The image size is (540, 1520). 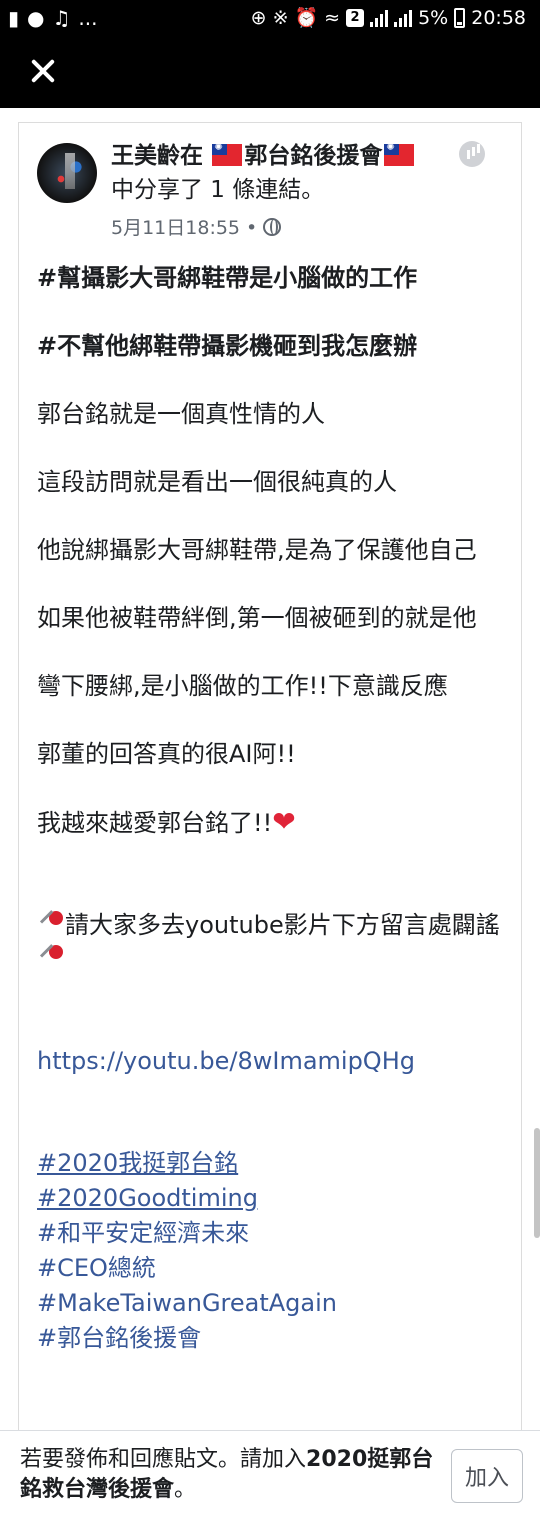 I want to click on top-bar, so click(x=270, y=73).